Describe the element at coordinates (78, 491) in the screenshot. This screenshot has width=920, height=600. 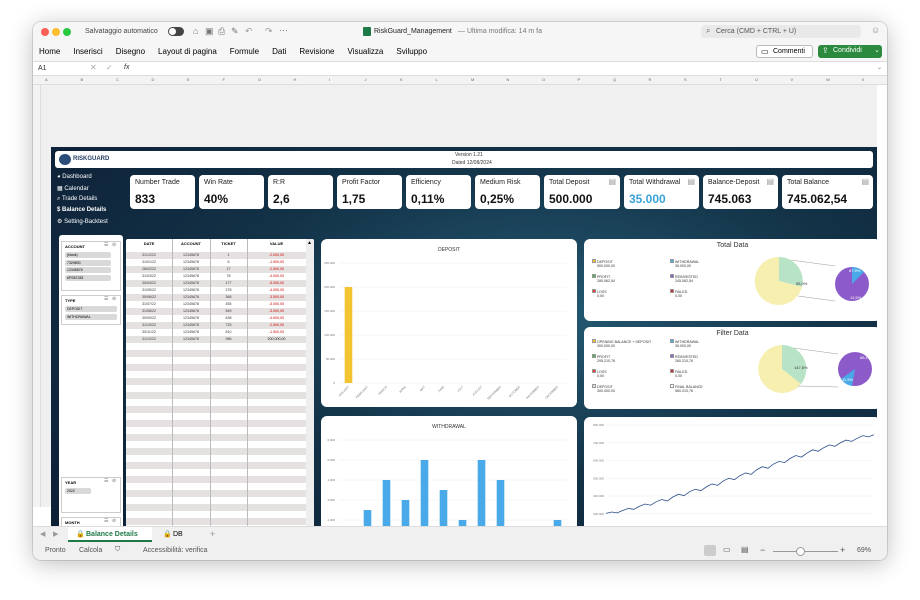
I see `slicer-item: 2022` at that location.